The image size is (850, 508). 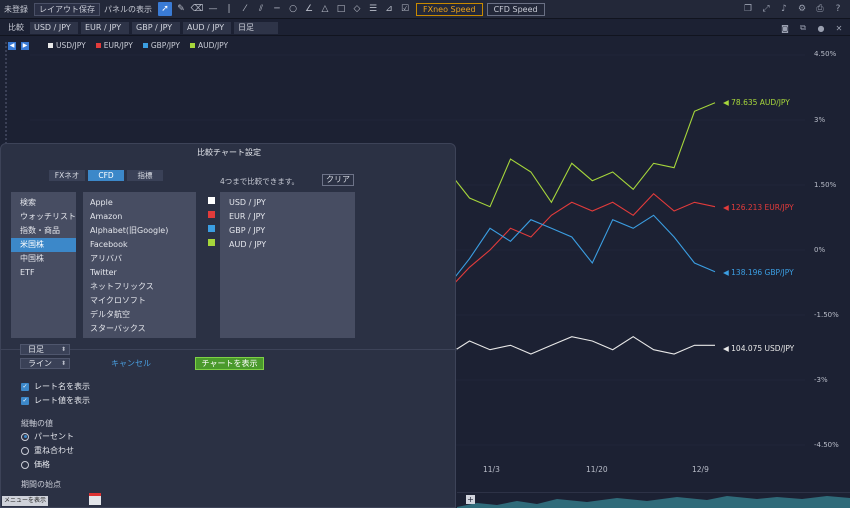 What do you see at coordinates (277, 9) in the screenshot?
I see `ray-icon: ─` at bounding box center [277, 9].